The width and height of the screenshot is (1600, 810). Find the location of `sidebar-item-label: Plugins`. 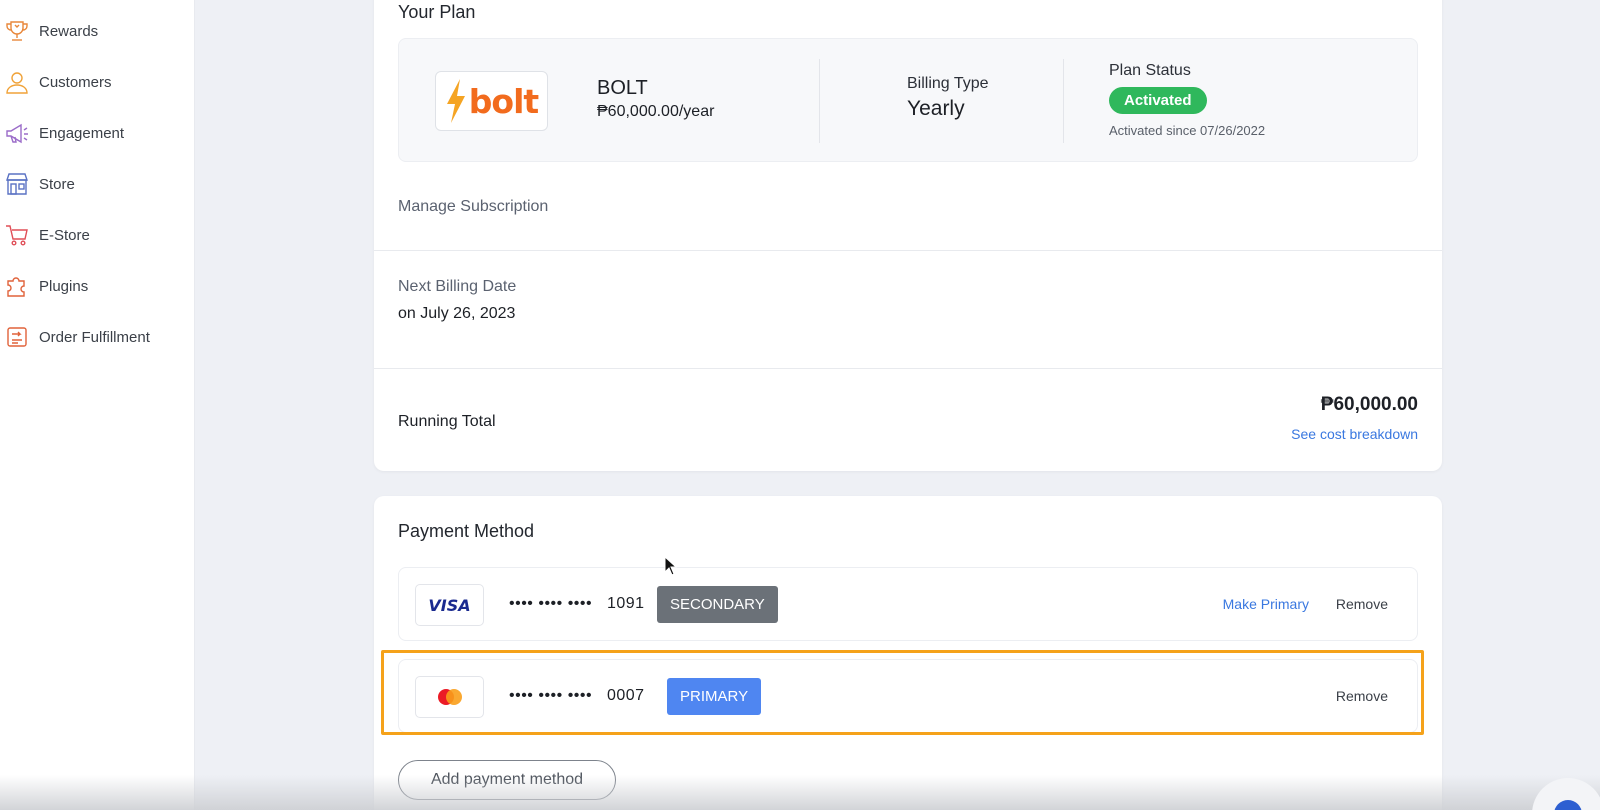

sidebar-item-label: Plugins is located at coordinates (64, 286).